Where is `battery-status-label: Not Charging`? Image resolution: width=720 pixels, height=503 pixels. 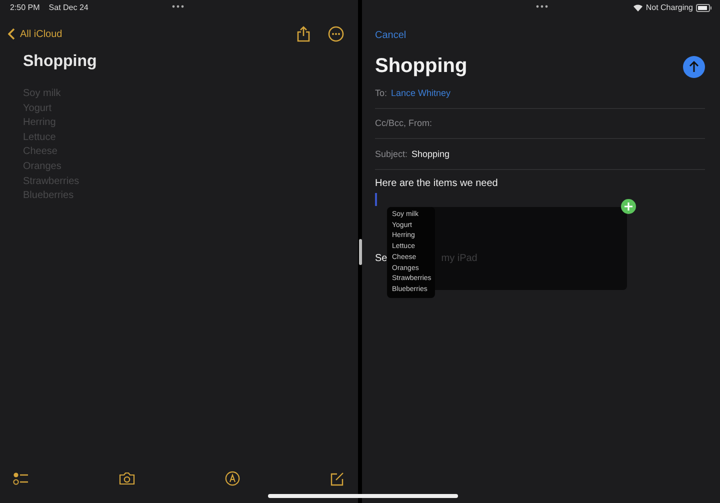 battery-status-label: Not Charging is located at coordinates (669, 7).